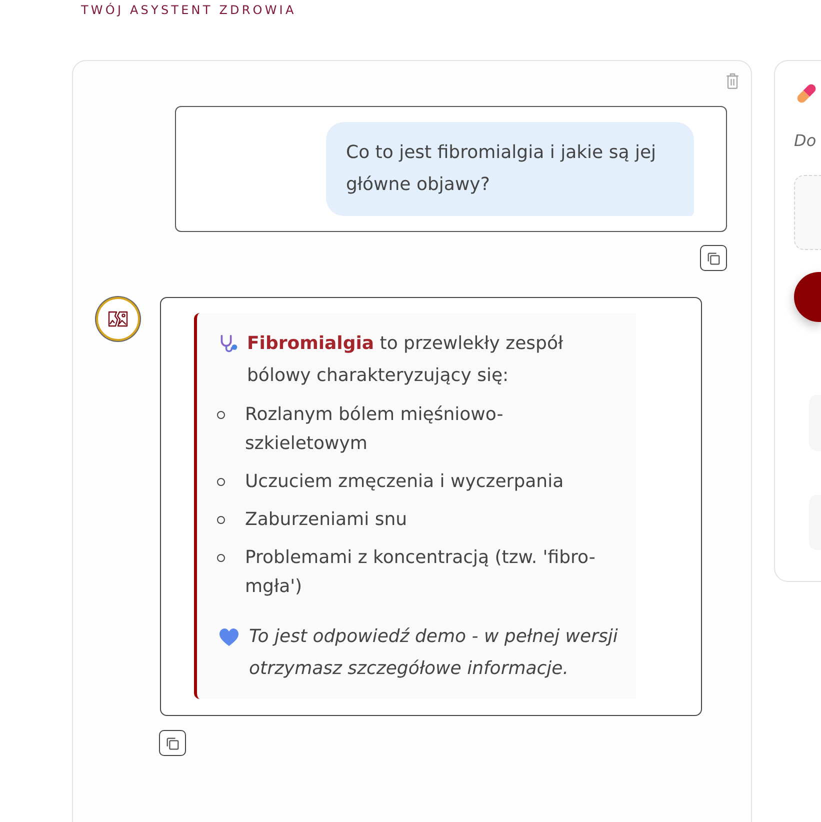 The width and height of the screenshot is (821, 822). I want to click on round-button, so click(807, 297).